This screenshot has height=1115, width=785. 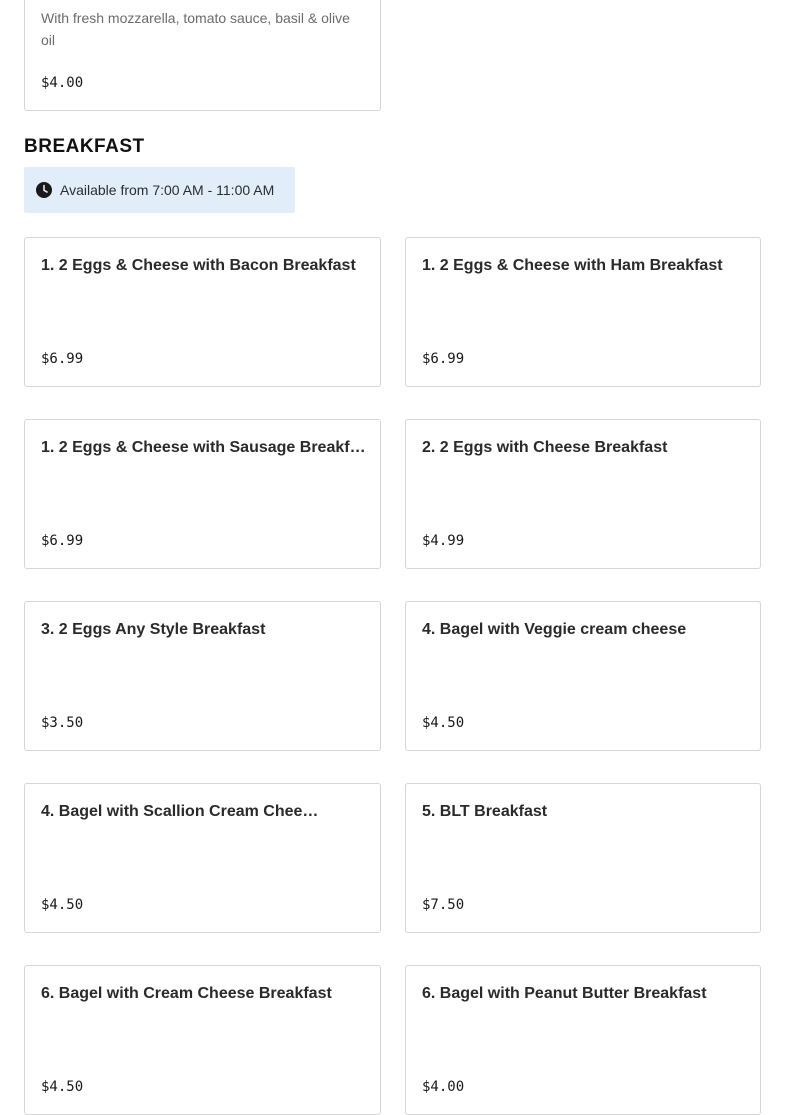 What do you see at coordinates (583, 676) in the screenshot?
I see `menu-item-card: 4. Bagel with Veggie cream cheese $4.50` at bounding box center [583, 676].